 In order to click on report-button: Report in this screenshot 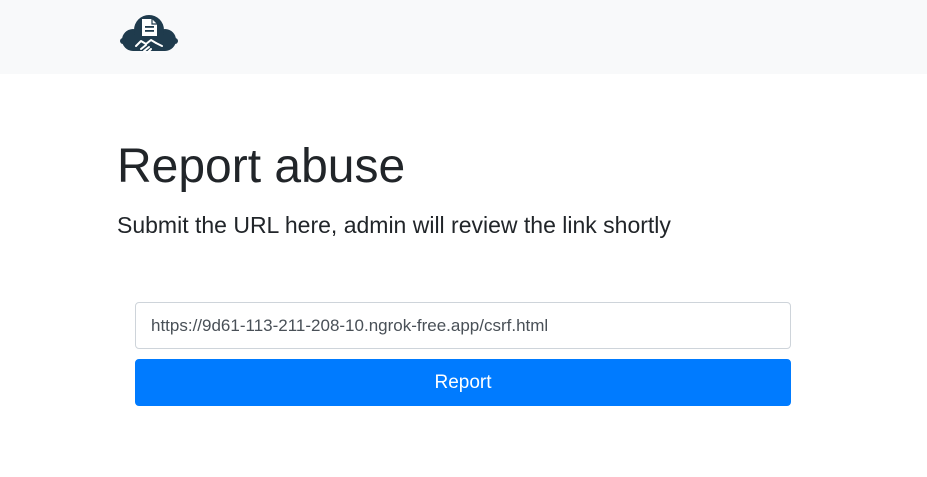, I will do `click(463, 382)`.